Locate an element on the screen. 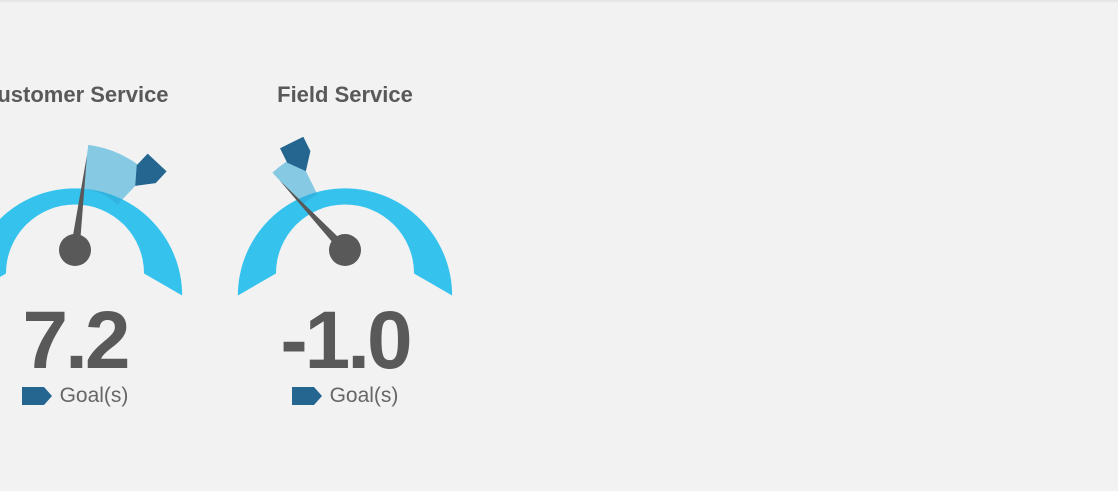 The width and height of the screenshot is (1118, 491). gauge-title: Field Service is located at coordinates (345, 94).